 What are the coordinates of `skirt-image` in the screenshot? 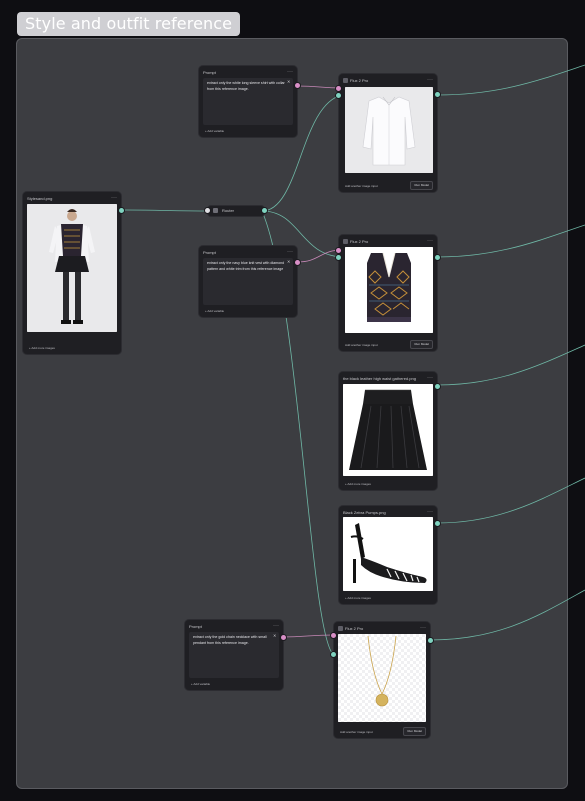 It's located at (388, 430).